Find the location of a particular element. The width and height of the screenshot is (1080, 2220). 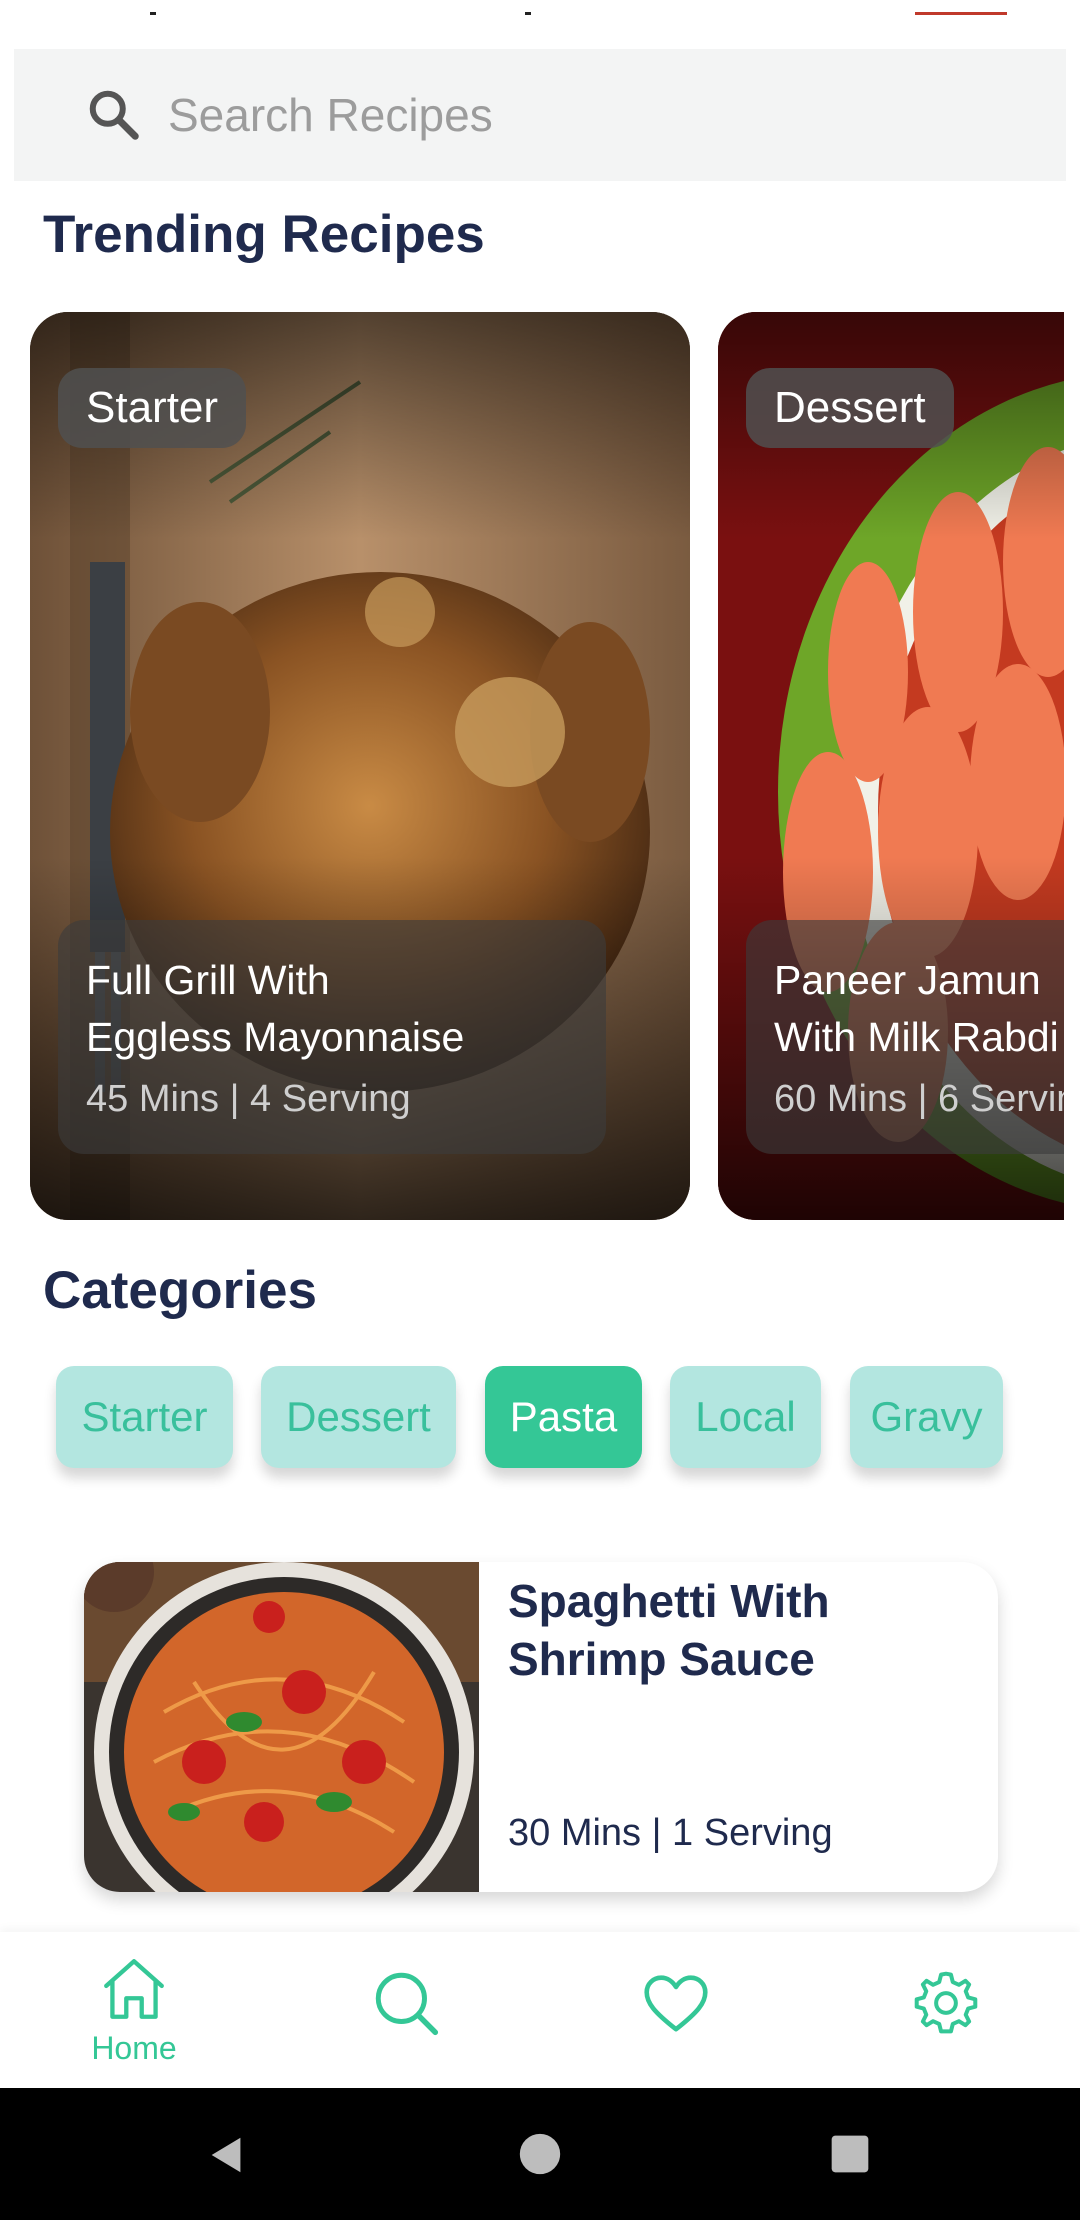

card-title-line: Eggless Mayonnaise is located at coordinates (275, 1037).